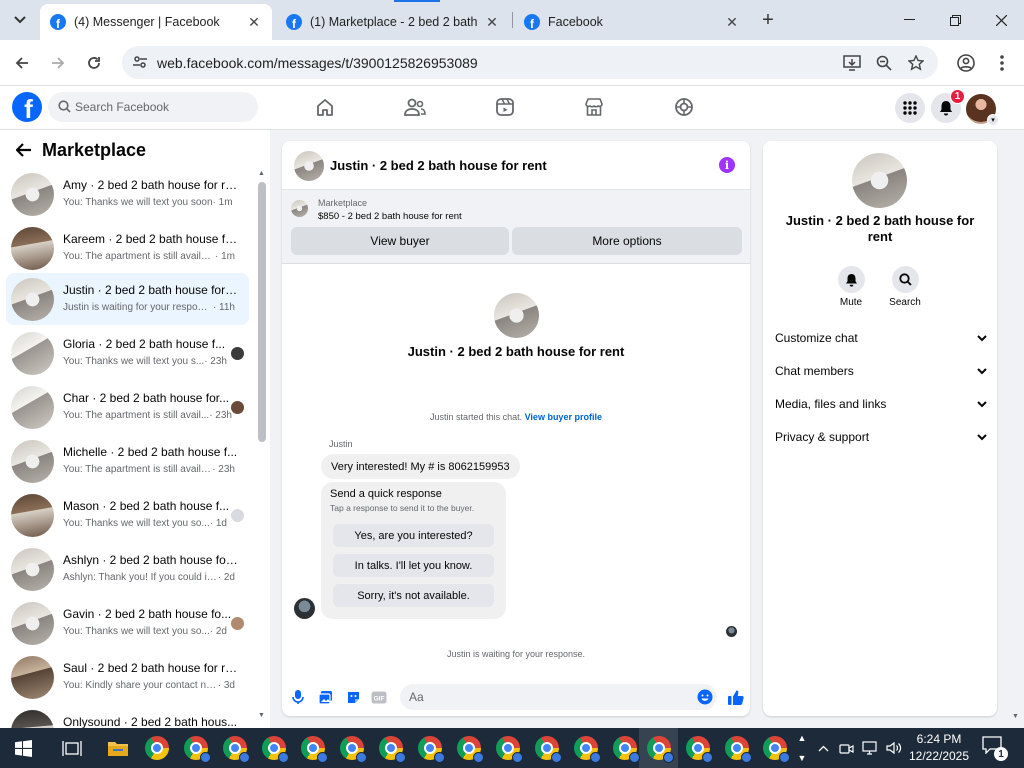 The width and height of the screenshot is (1024, 768). What do you see at coordinates (910, 108) in the screenshot?
I see `menu-button` at bounding box center [910, 108].